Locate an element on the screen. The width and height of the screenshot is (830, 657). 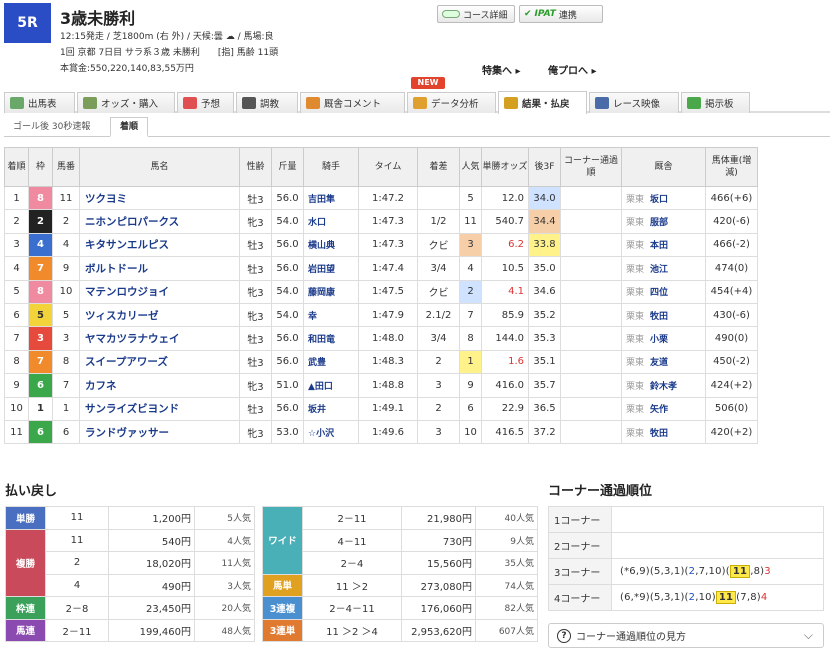
win-odds: 6.2 is located at coordinates (505, 245).